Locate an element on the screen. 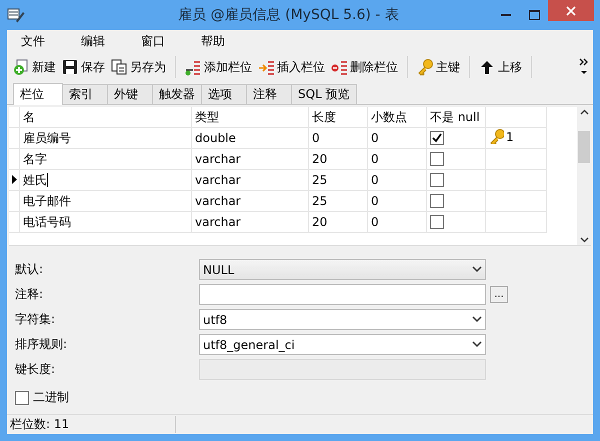  table-cell: 电子邮件 is located at coordinates (47, 201).